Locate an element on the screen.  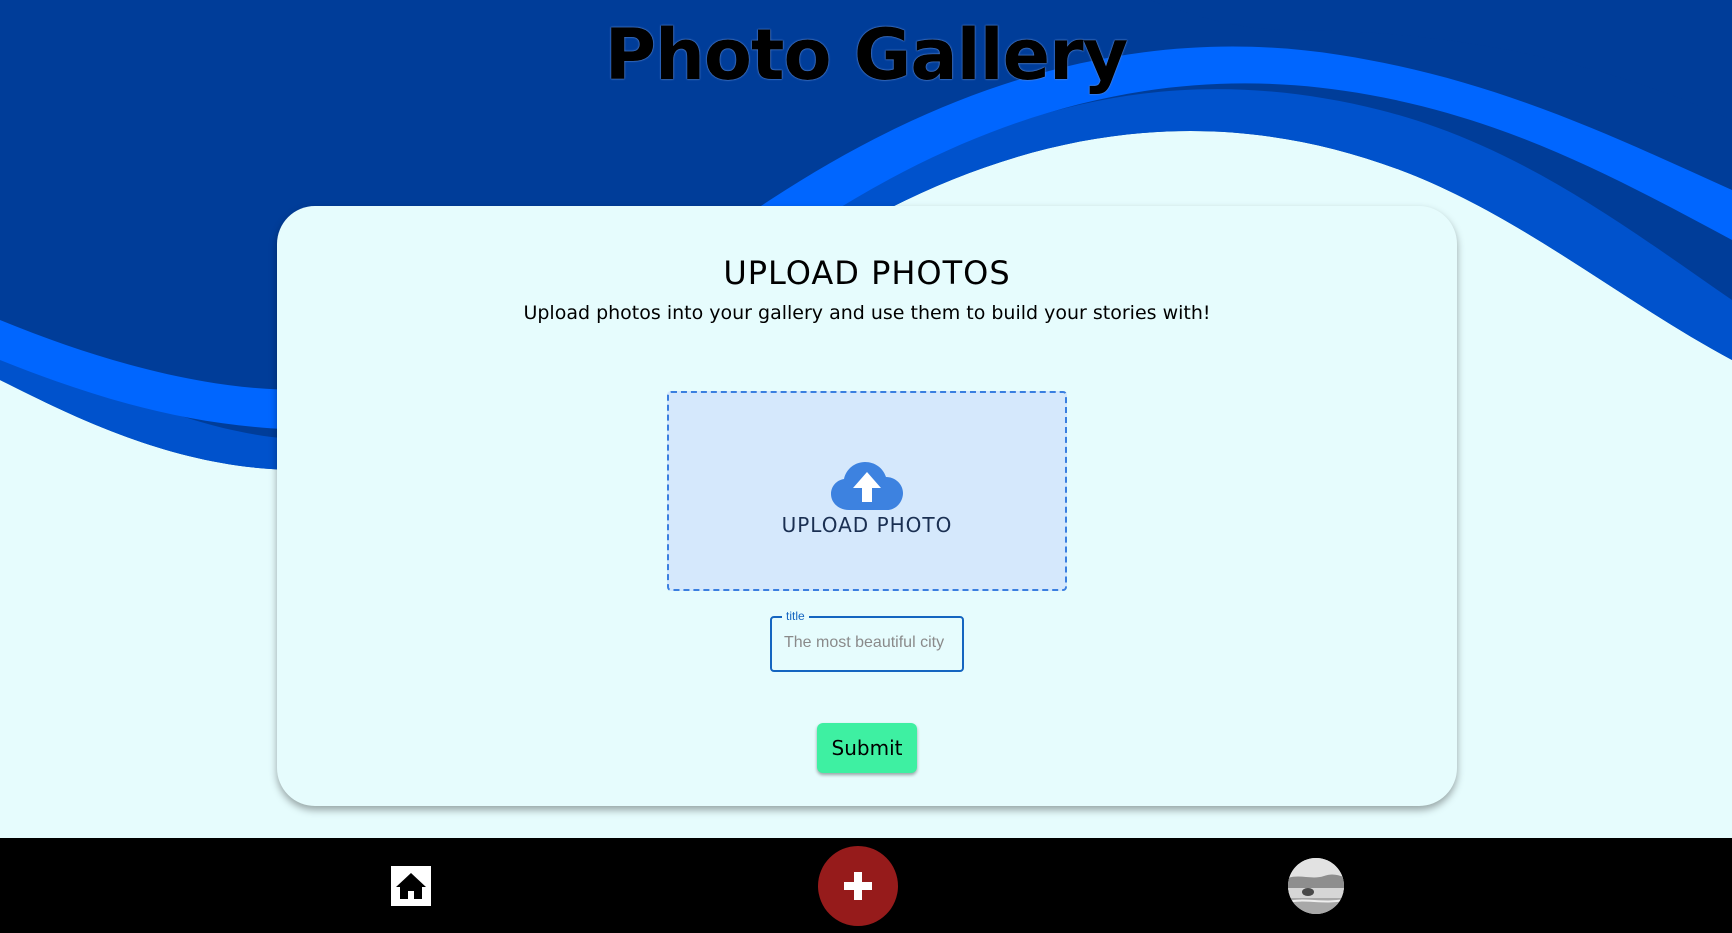
nav-home-button is located at coordinates (411, 886).